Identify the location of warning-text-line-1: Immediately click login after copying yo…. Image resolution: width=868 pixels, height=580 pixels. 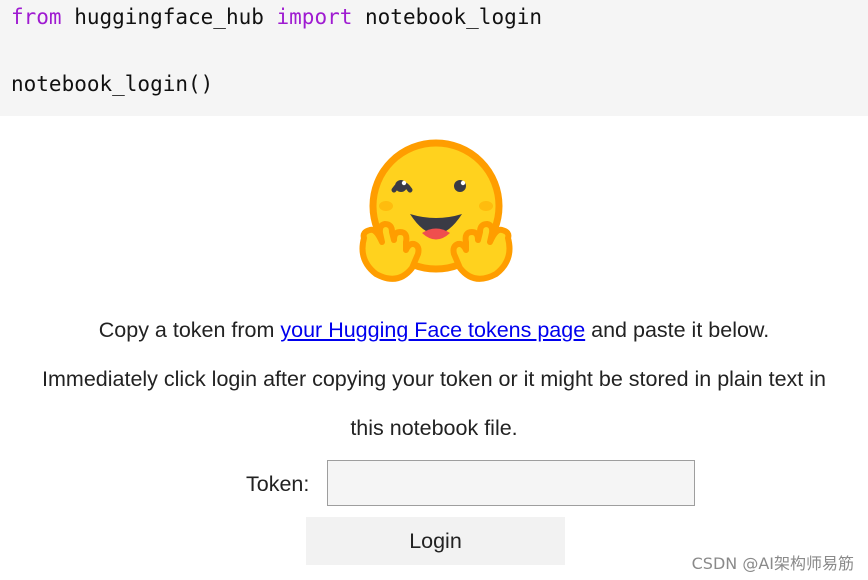
(434, 379).